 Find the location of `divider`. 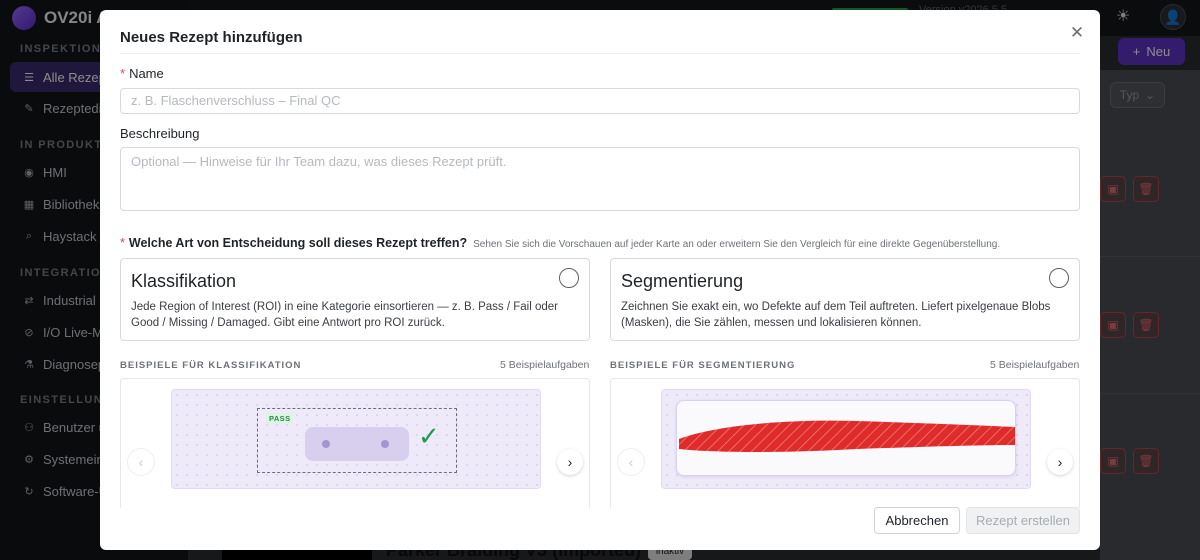

divider is located at coordinates (600, 53).